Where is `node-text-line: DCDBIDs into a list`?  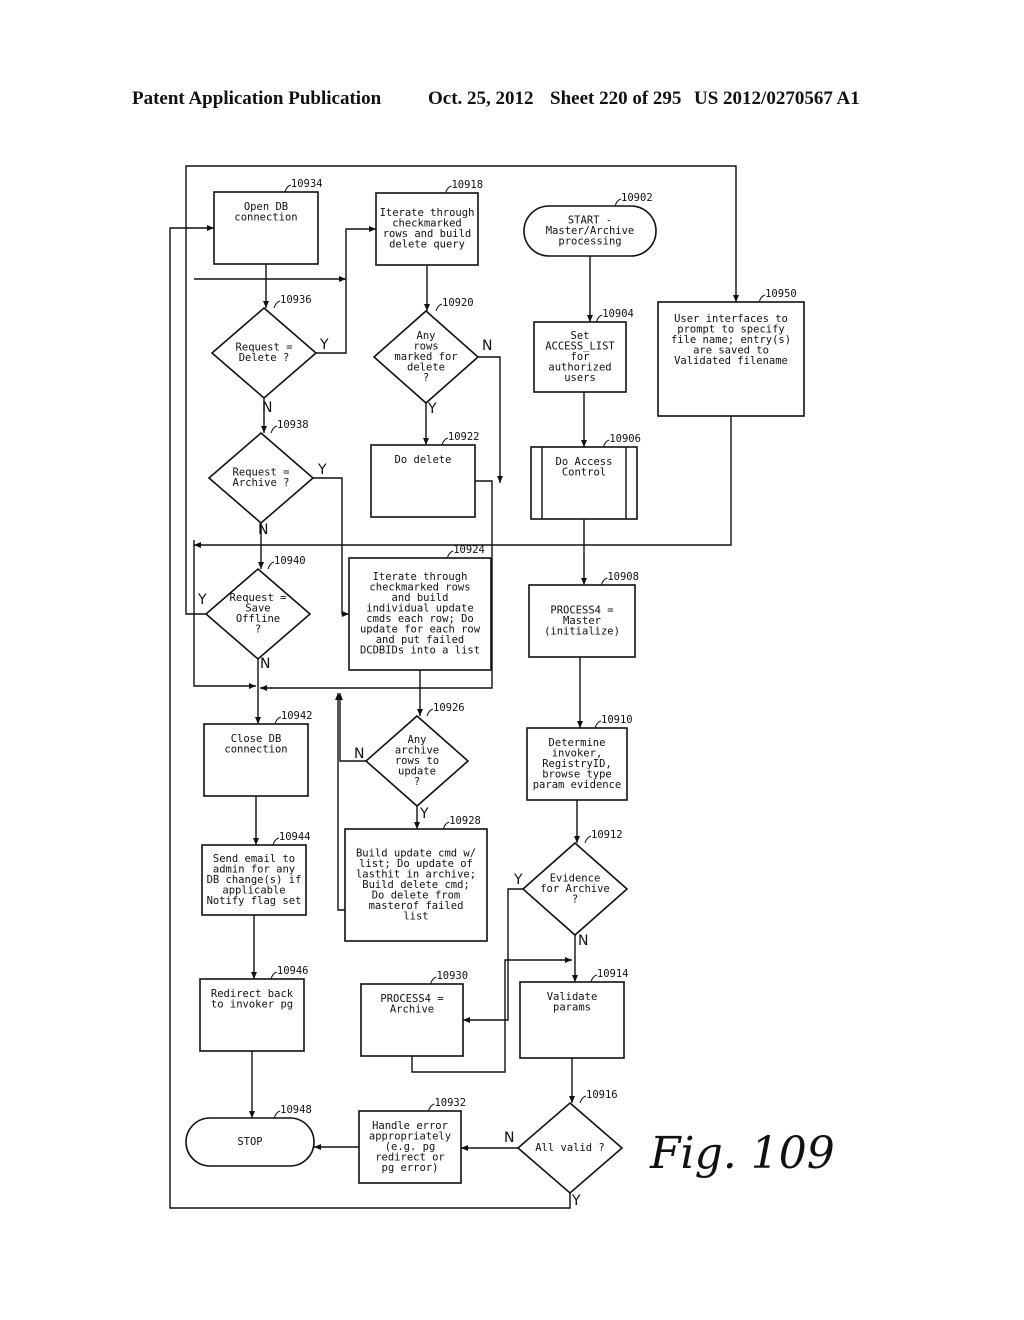 node-text-line: DCDBIDs into a list is located at coordinates (420, 651).